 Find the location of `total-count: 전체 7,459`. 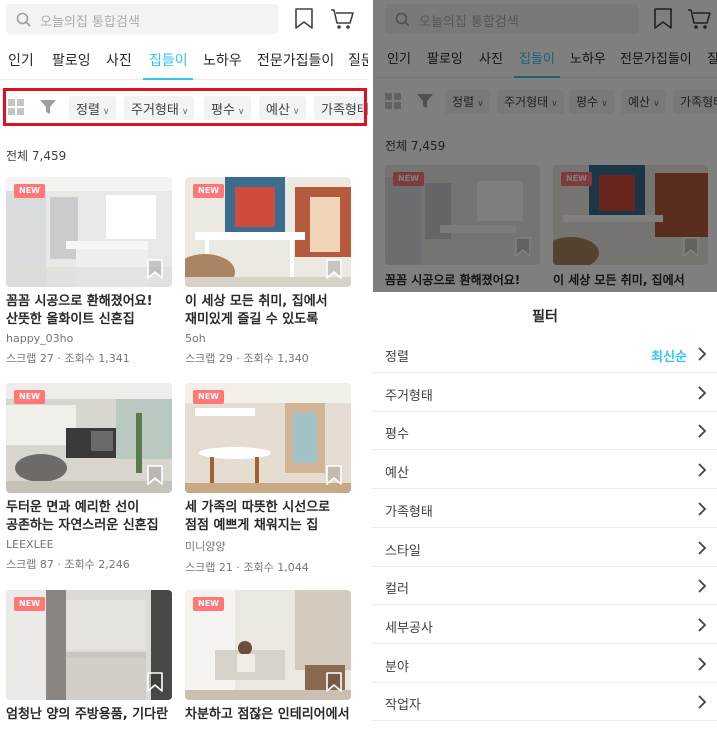

total-count: 전체 7,459 is located at coordinates (36, 156).